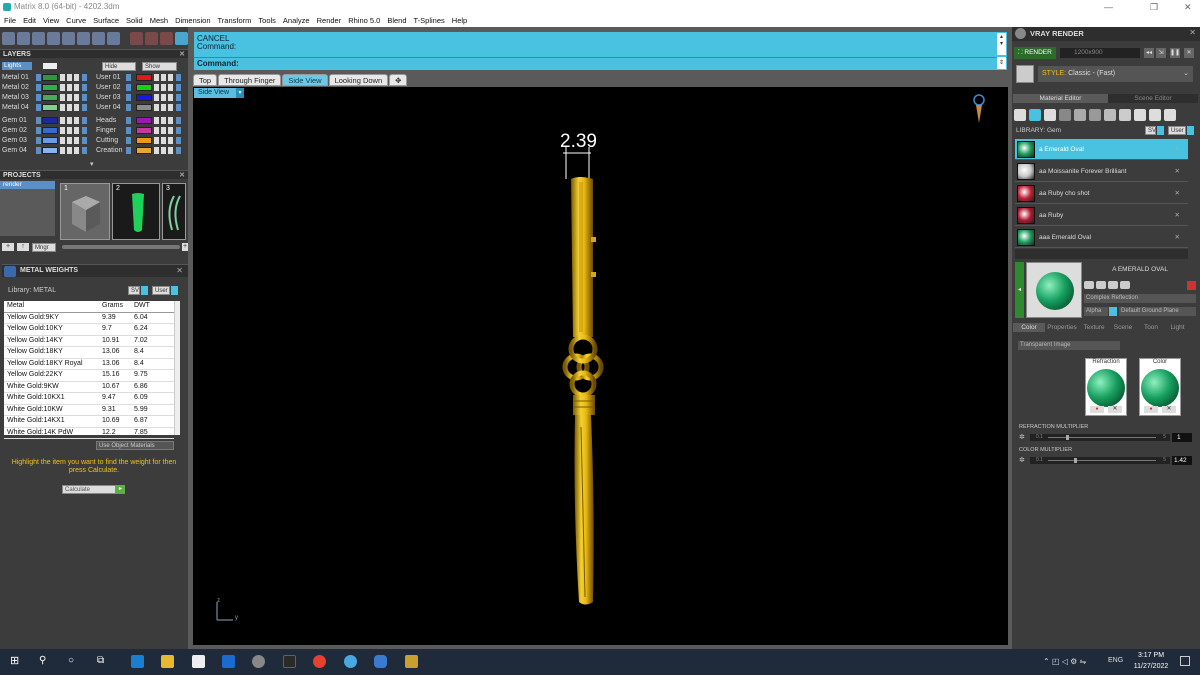 This screenshot has height=675, width=1200. I want to click on layer-row: Metal 04, so click(46, 107).